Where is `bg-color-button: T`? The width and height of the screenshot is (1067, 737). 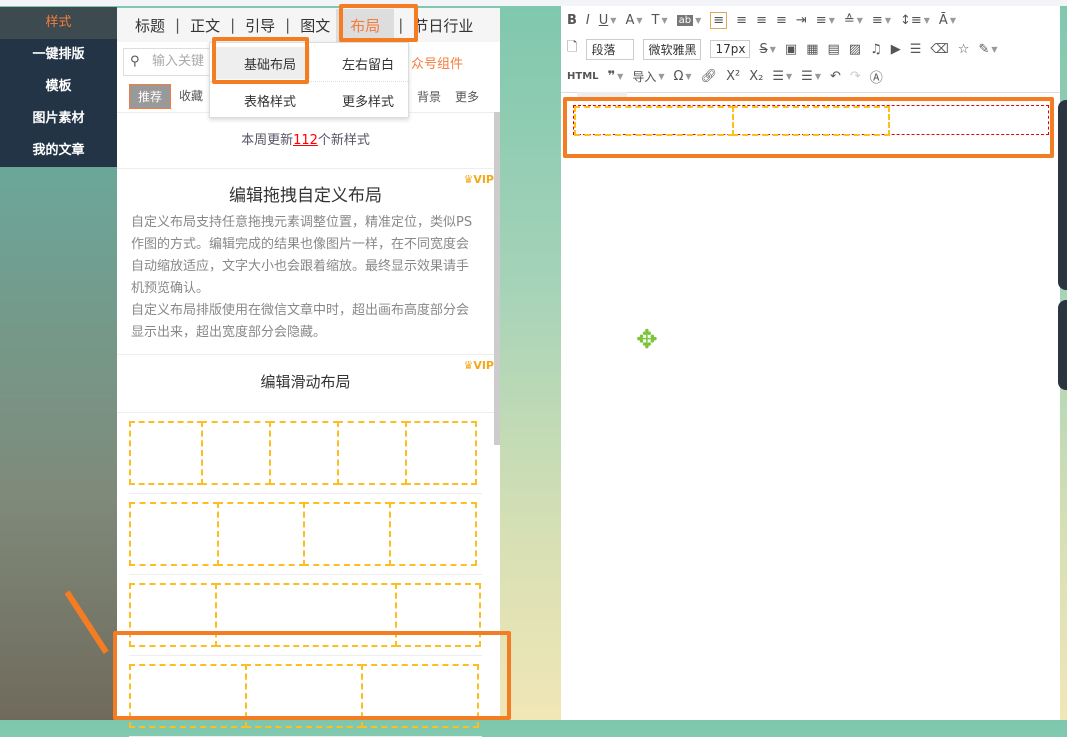 bg-color-button: T is located at coordinates (656, 20).